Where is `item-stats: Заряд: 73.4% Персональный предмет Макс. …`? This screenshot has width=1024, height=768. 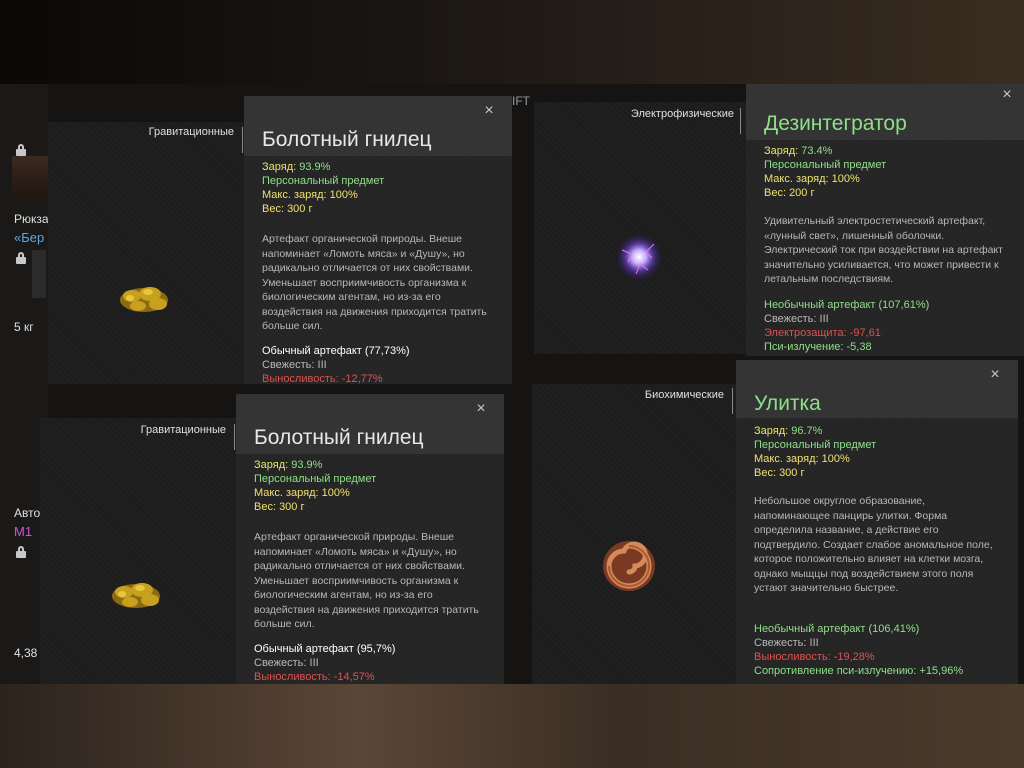
item-stats: Заряд: 73.4% Персональный предмет Макс. … is located at coordinates (825, 172).